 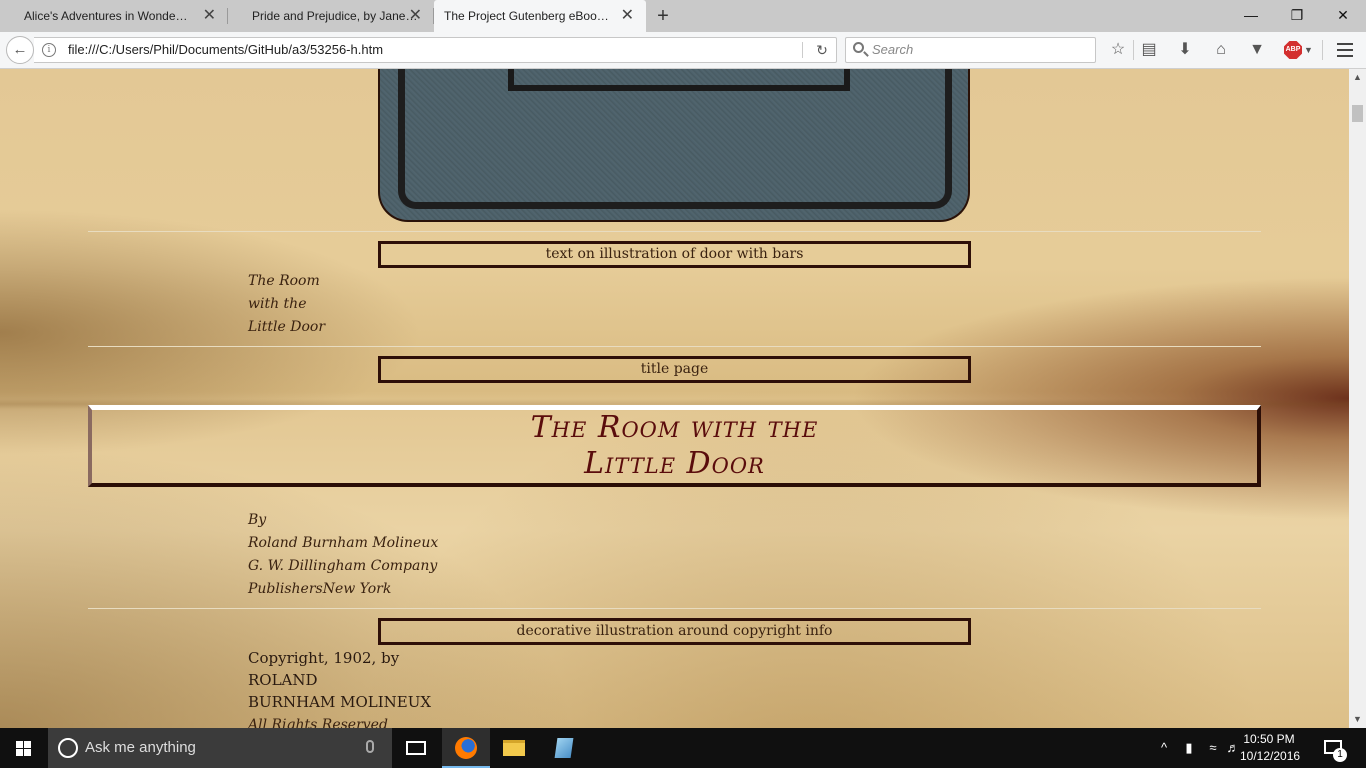 I want to click on rights-reserved: All Rights Reserved, so click(x=318, y=722).